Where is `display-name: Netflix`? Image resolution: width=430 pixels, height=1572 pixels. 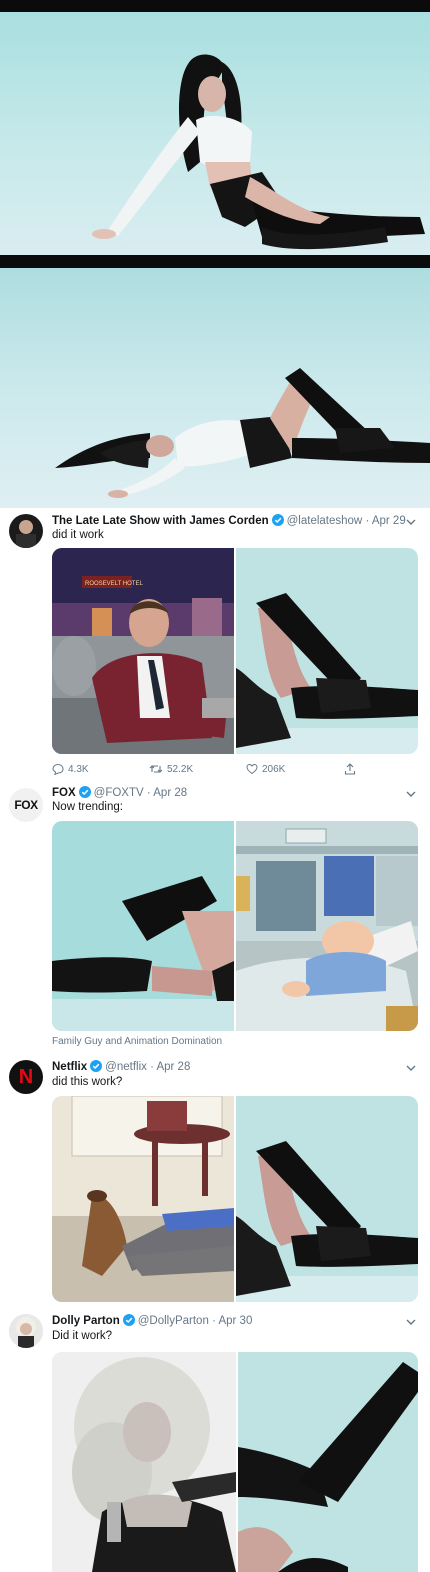 display-name: Netflix is located at coordinates (69, 1067).